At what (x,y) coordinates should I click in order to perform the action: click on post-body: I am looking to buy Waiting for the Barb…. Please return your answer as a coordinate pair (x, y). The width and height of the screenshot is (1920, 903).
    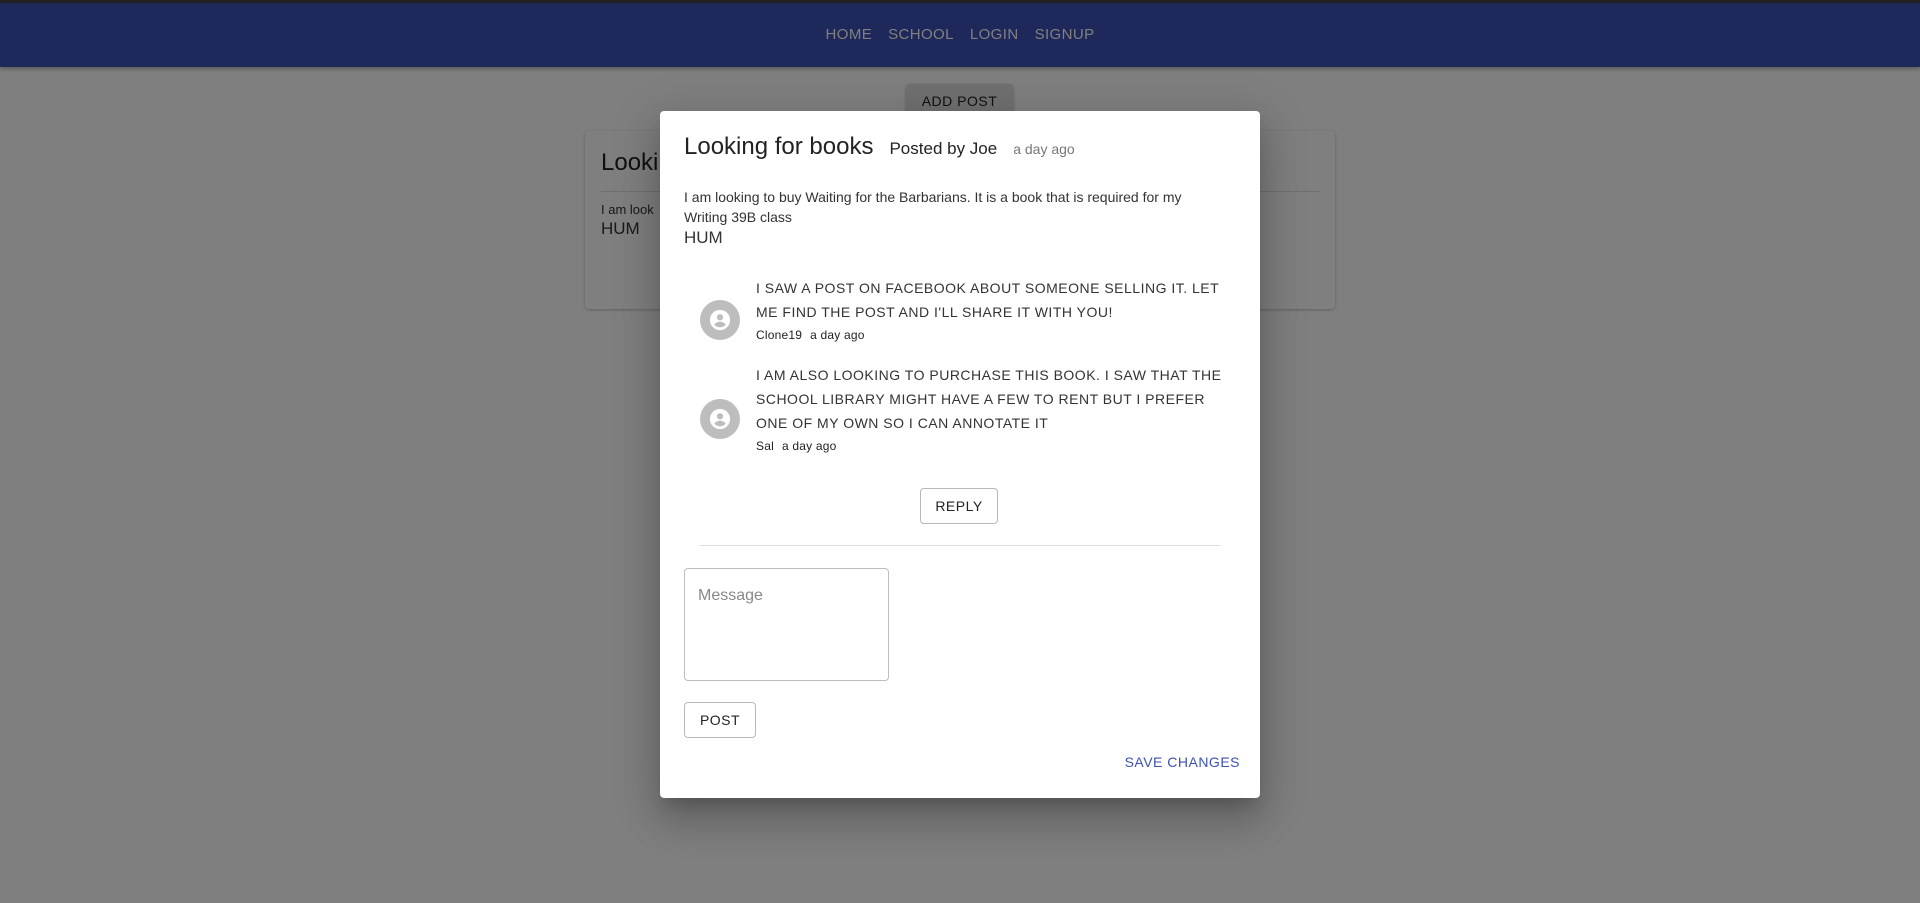
    Looking at the image, I should click on (933, 207).